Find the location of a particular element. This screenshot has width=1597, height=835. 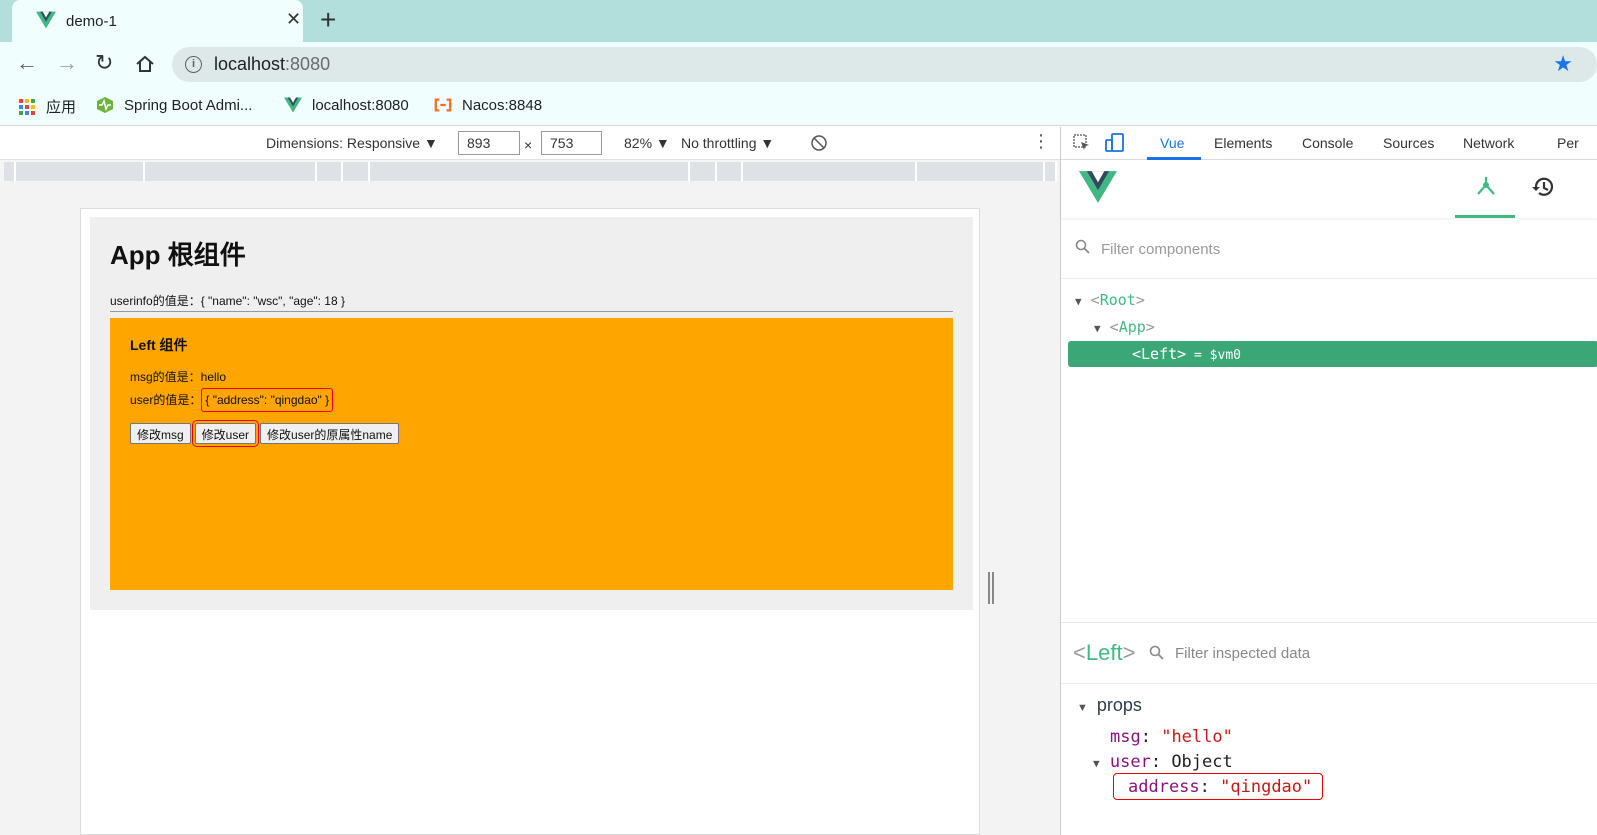

address-bar: i localhost:8080 ★ is located at coordinates (884, 64).